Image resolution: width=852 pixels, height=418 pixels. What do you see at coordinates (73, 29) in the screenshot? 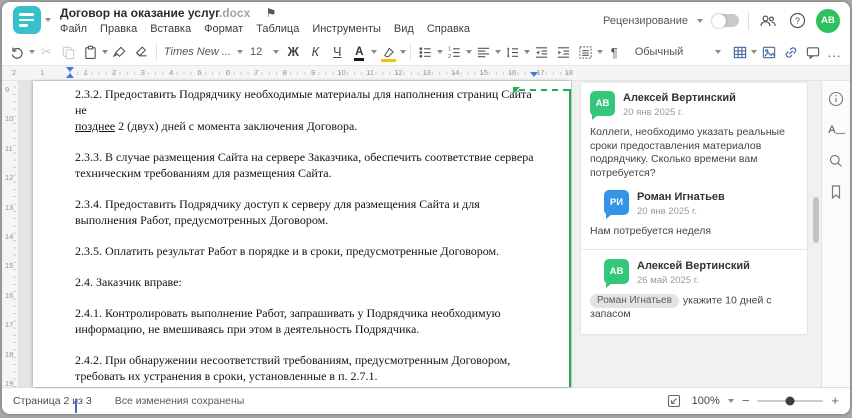
I see `menu-file: Файл` at bounding box center [73, 29].